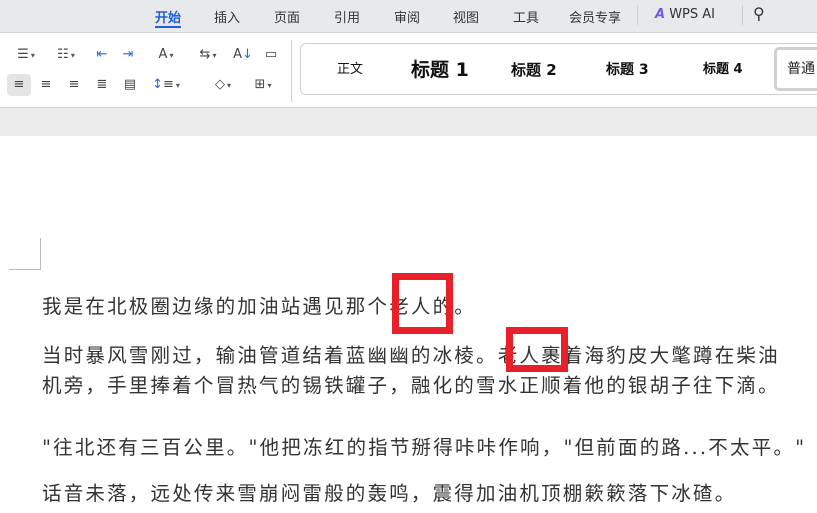  What do you see at coordinates (723, 70) in the screenshot?
I see `style-heading-4: 标题 4` at bounding box center [723, 70].